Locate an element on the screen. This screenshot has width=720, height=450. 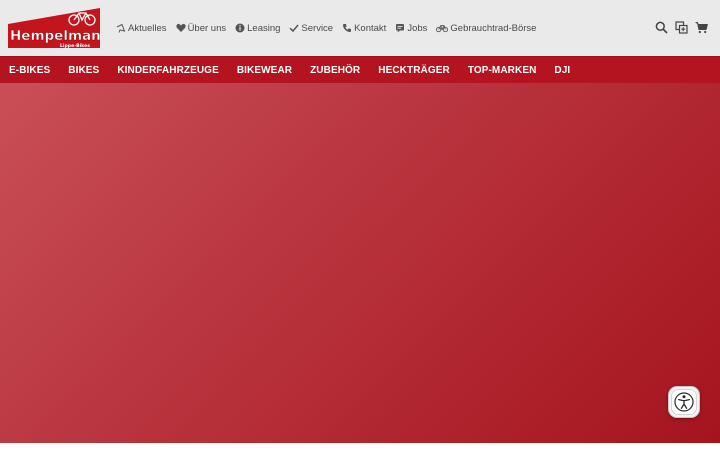
compare-icon is located at coordinates (681, 27).